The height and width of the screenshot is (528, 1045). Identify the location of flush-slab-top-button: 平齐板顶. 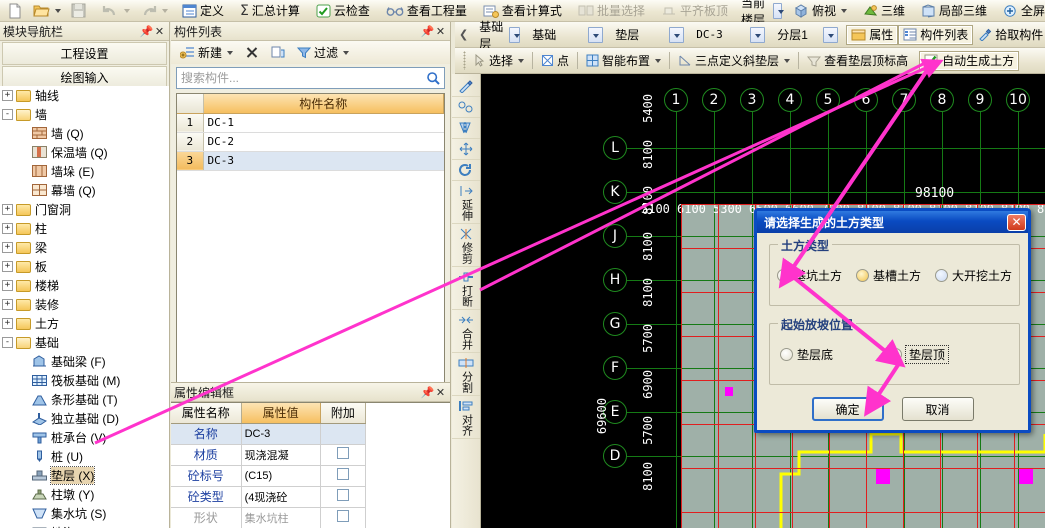
(694, 11).